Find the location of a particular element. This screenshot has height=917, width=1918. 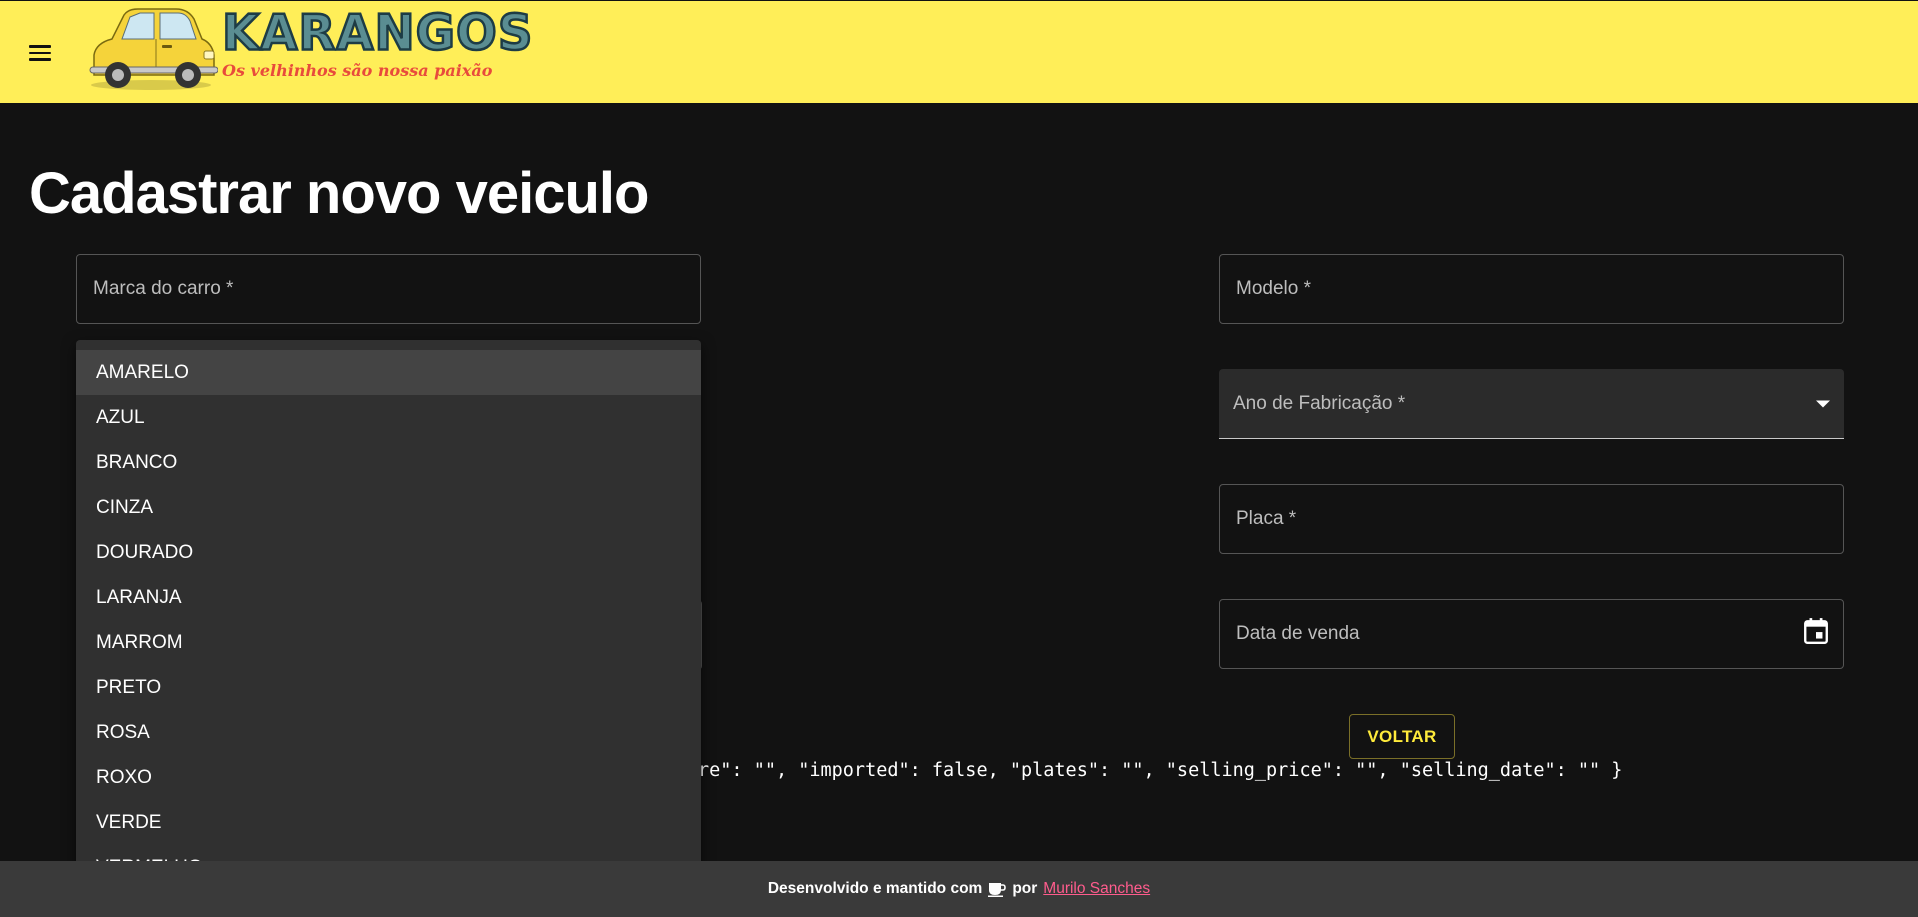

car-logo-icon is located at coordinates (153, 49).